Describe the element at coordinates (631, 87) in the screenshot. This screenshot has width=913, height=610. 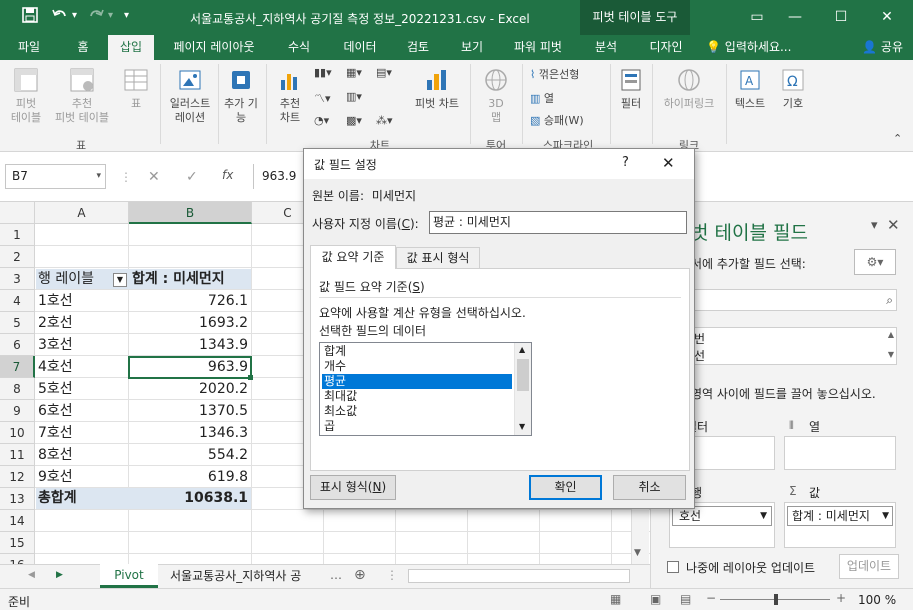
I see `filter-button: 필터` at that location.